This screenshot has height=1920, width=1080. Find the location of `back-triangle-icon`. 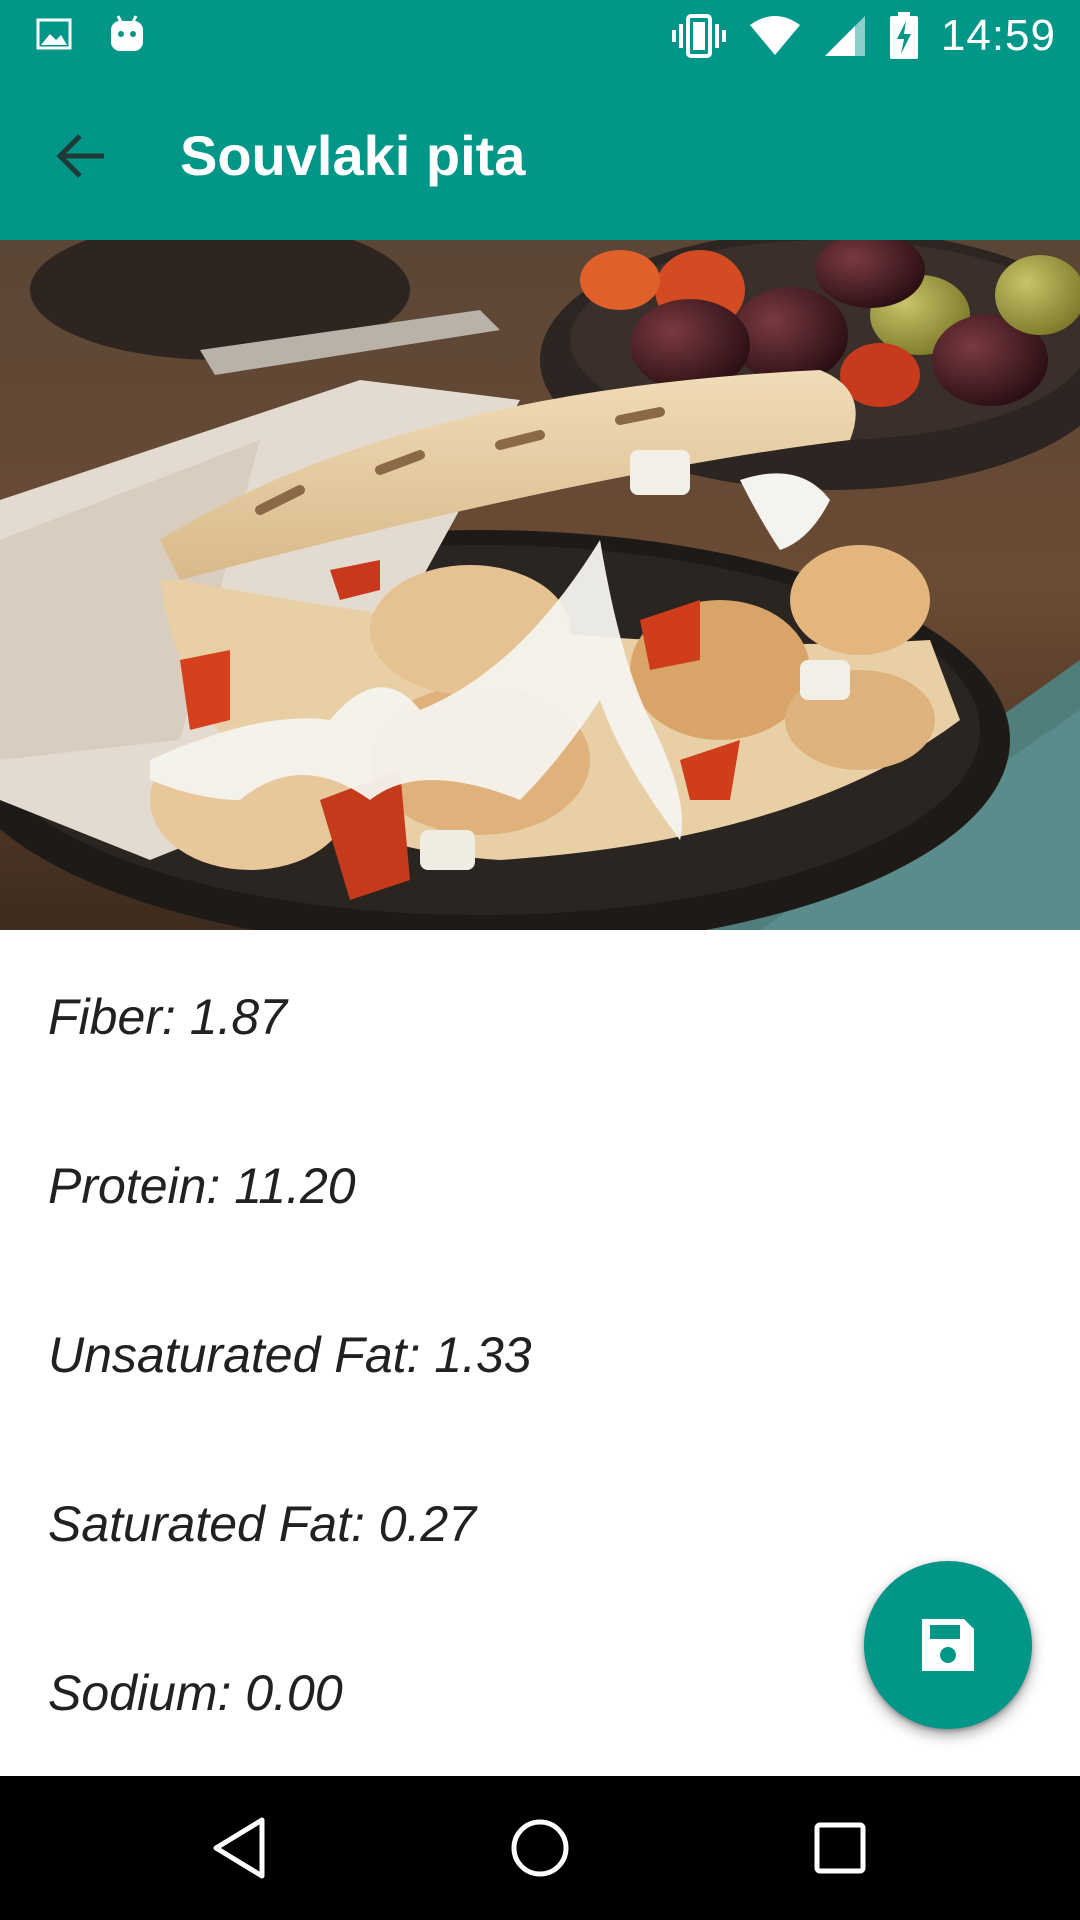

back-triangle-icon is located at coordinates (239, 1848).